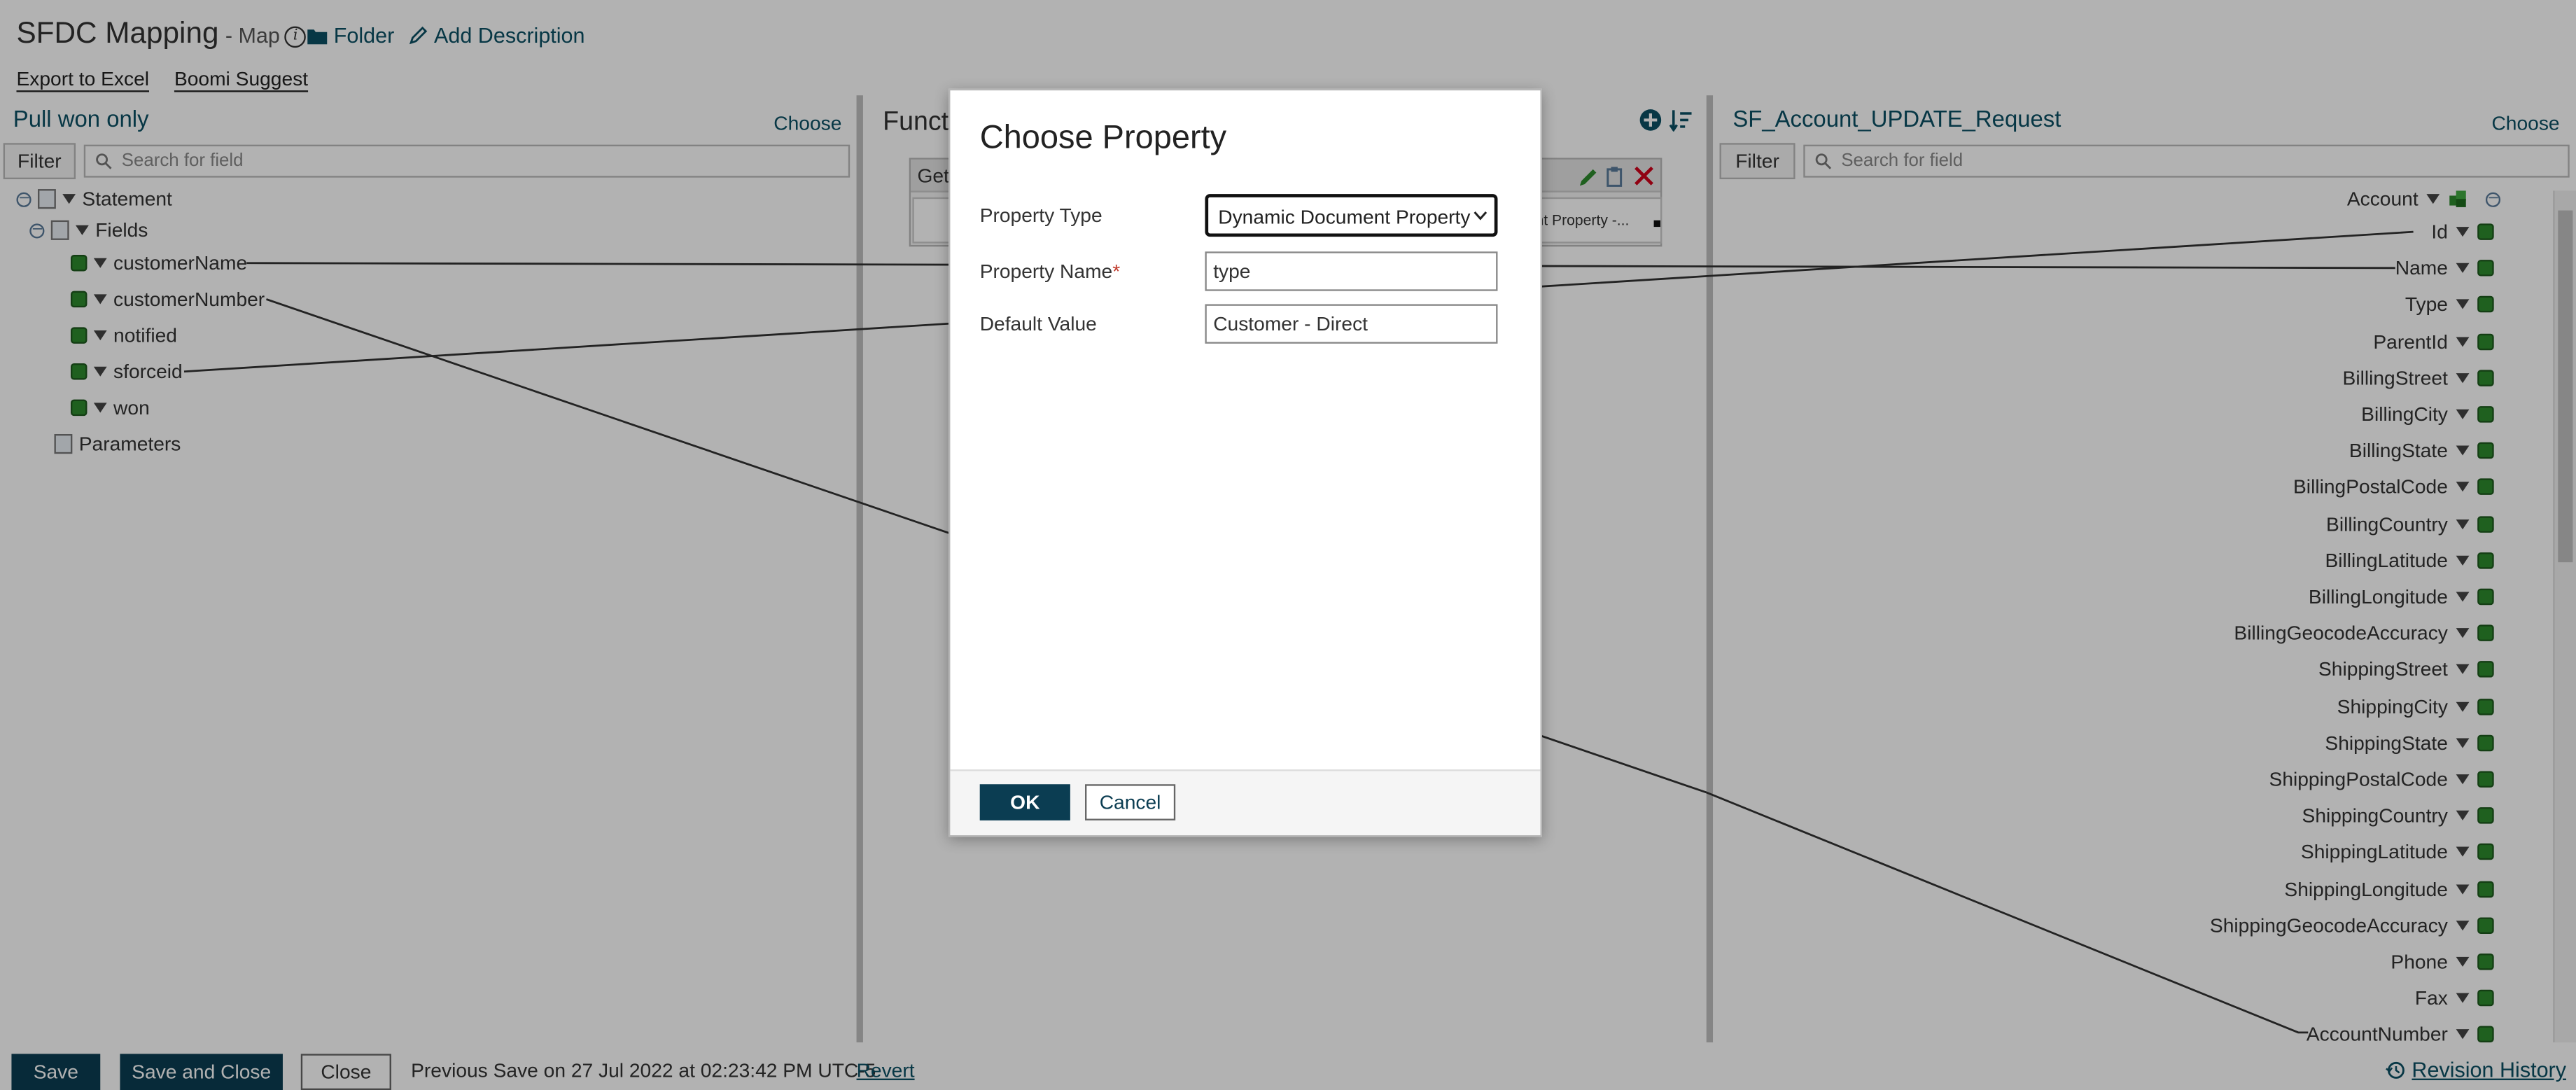  Describe the element at coordinates (1046, 271) in the screenshot. I see `property-name-label-text: Property Name` at that location.